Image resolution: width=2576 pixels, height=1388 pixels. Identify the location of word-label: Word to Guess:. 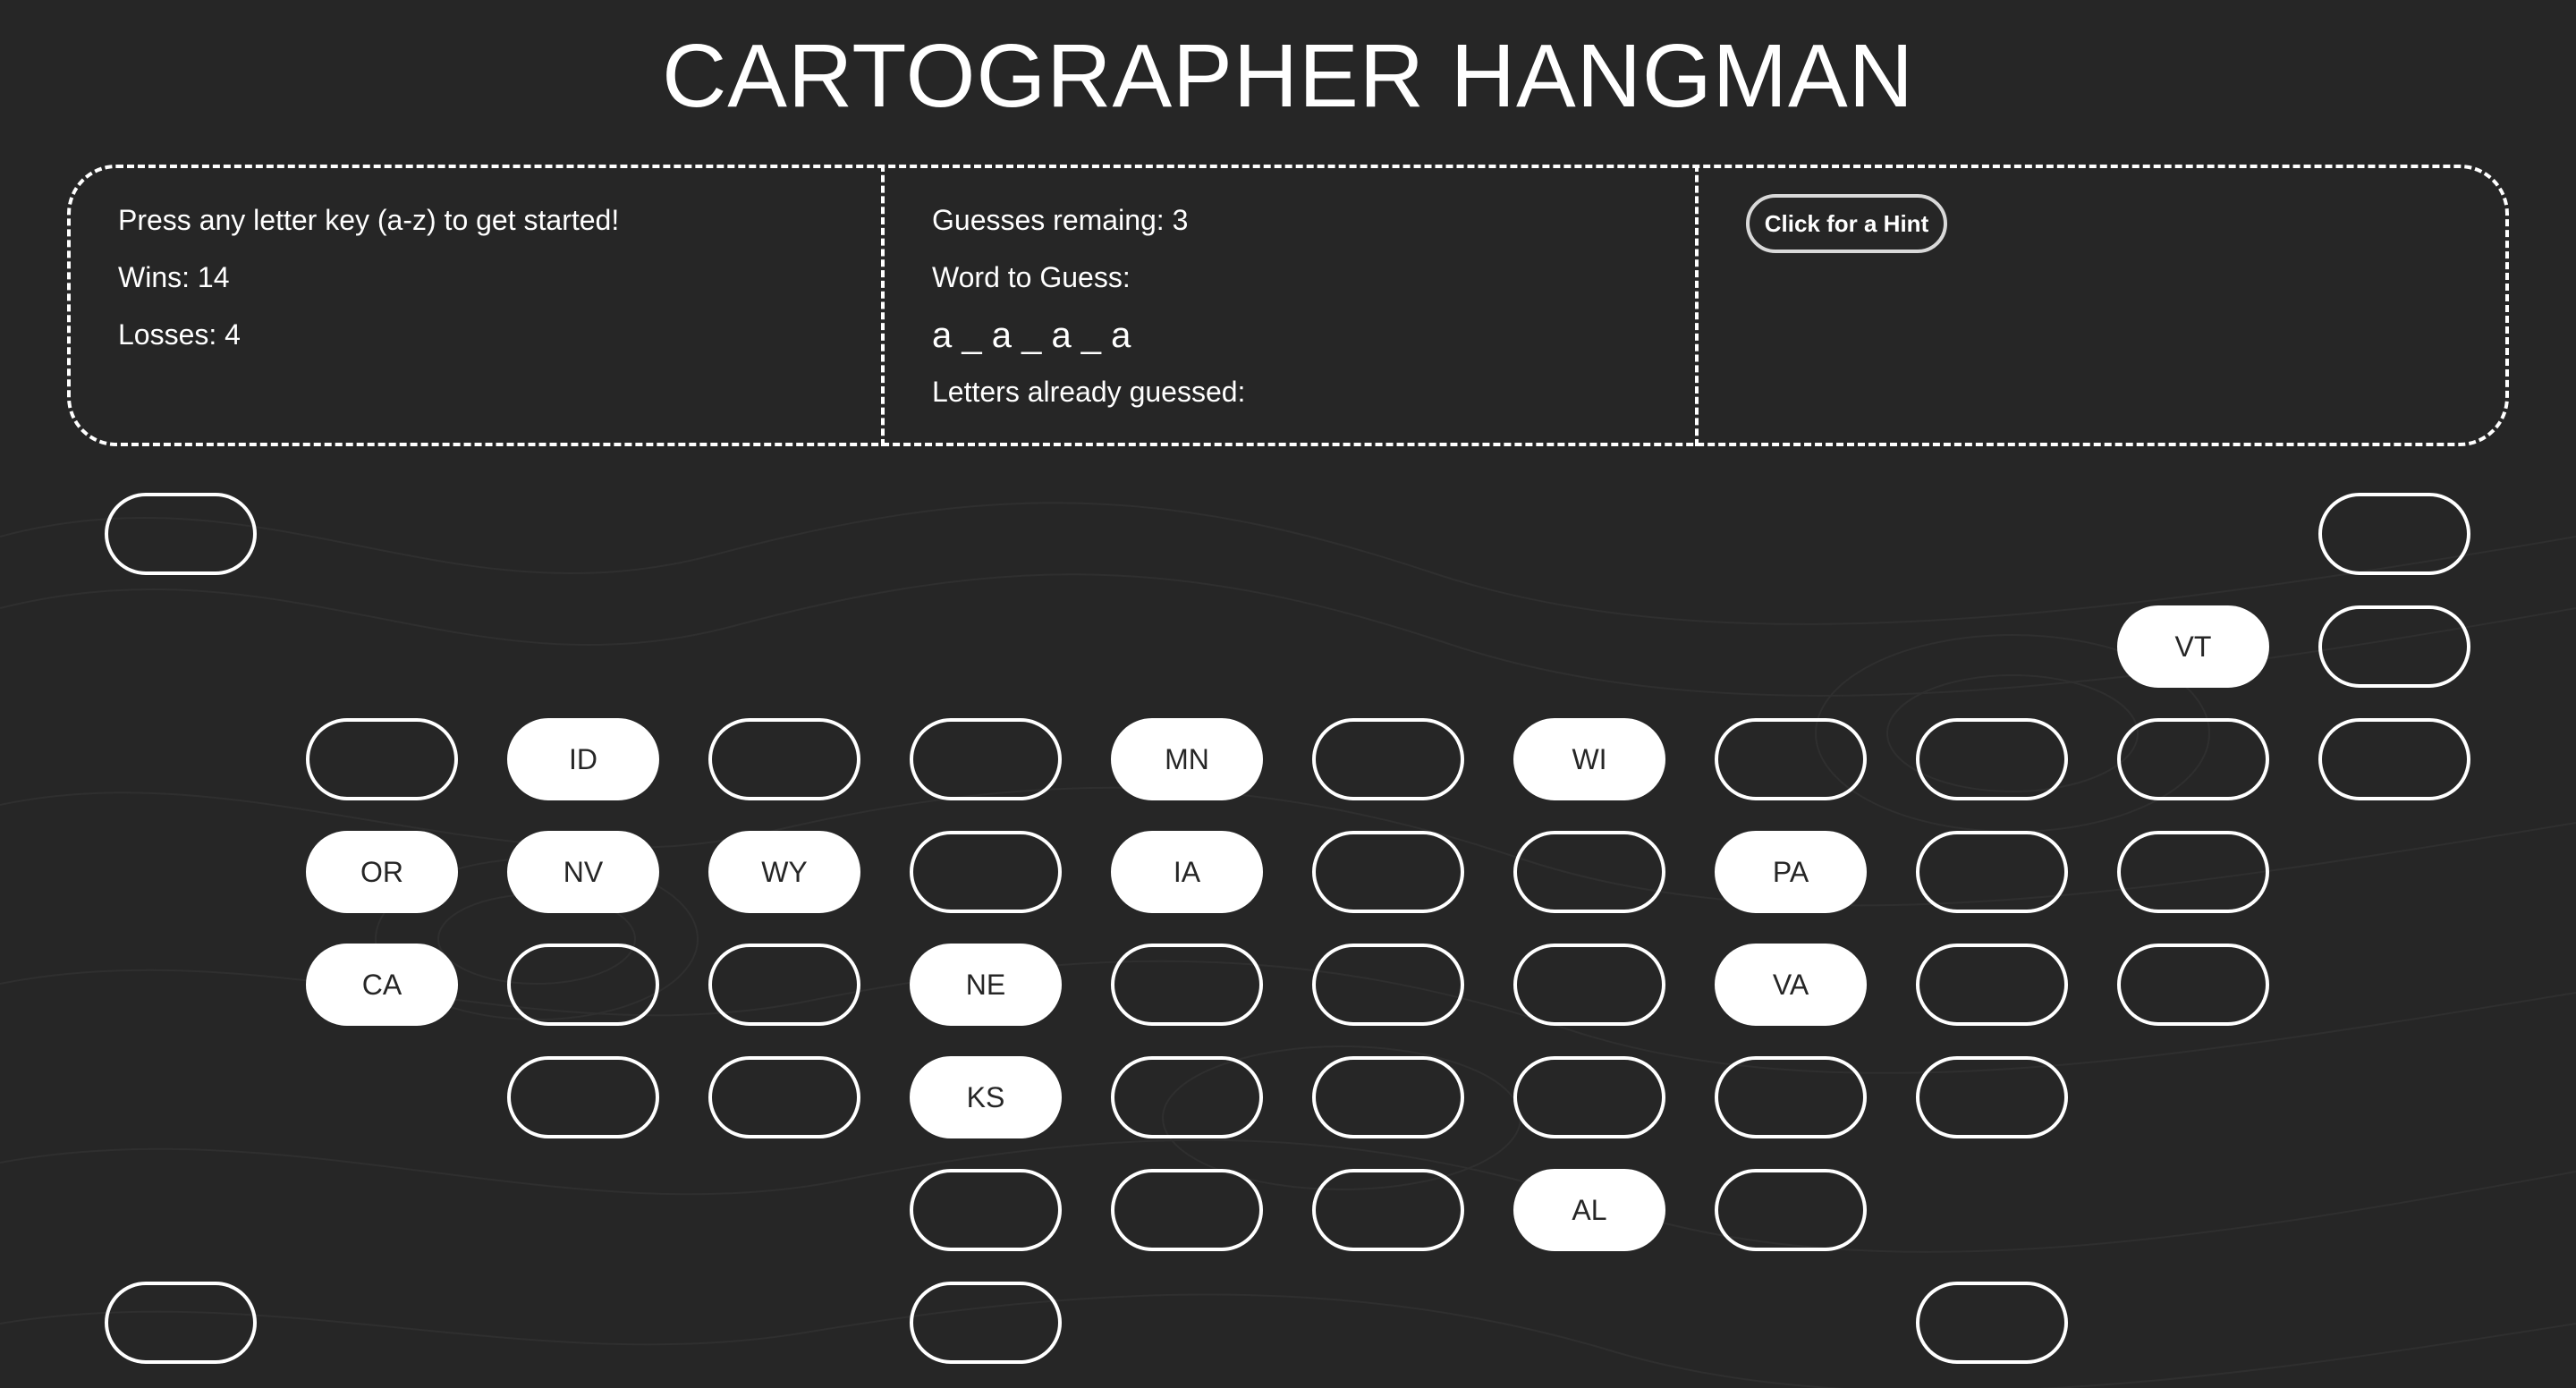
(1031, 277).